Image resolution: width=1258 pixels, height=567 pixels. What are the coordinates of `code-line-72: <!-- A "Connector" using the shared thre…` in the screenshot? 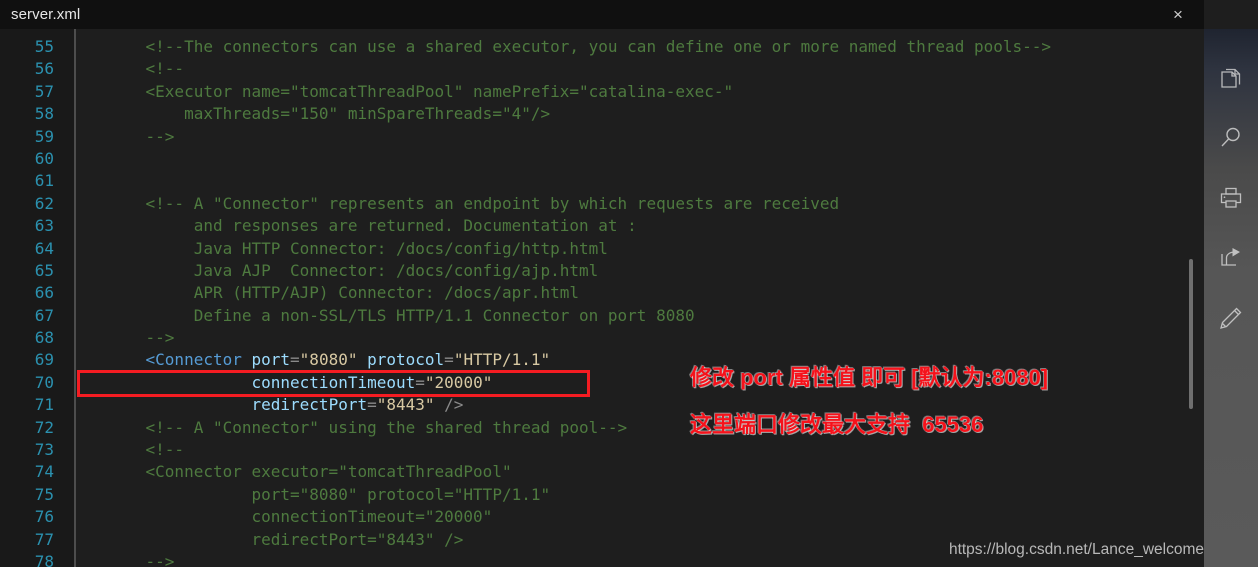 It's located at (655, 428).